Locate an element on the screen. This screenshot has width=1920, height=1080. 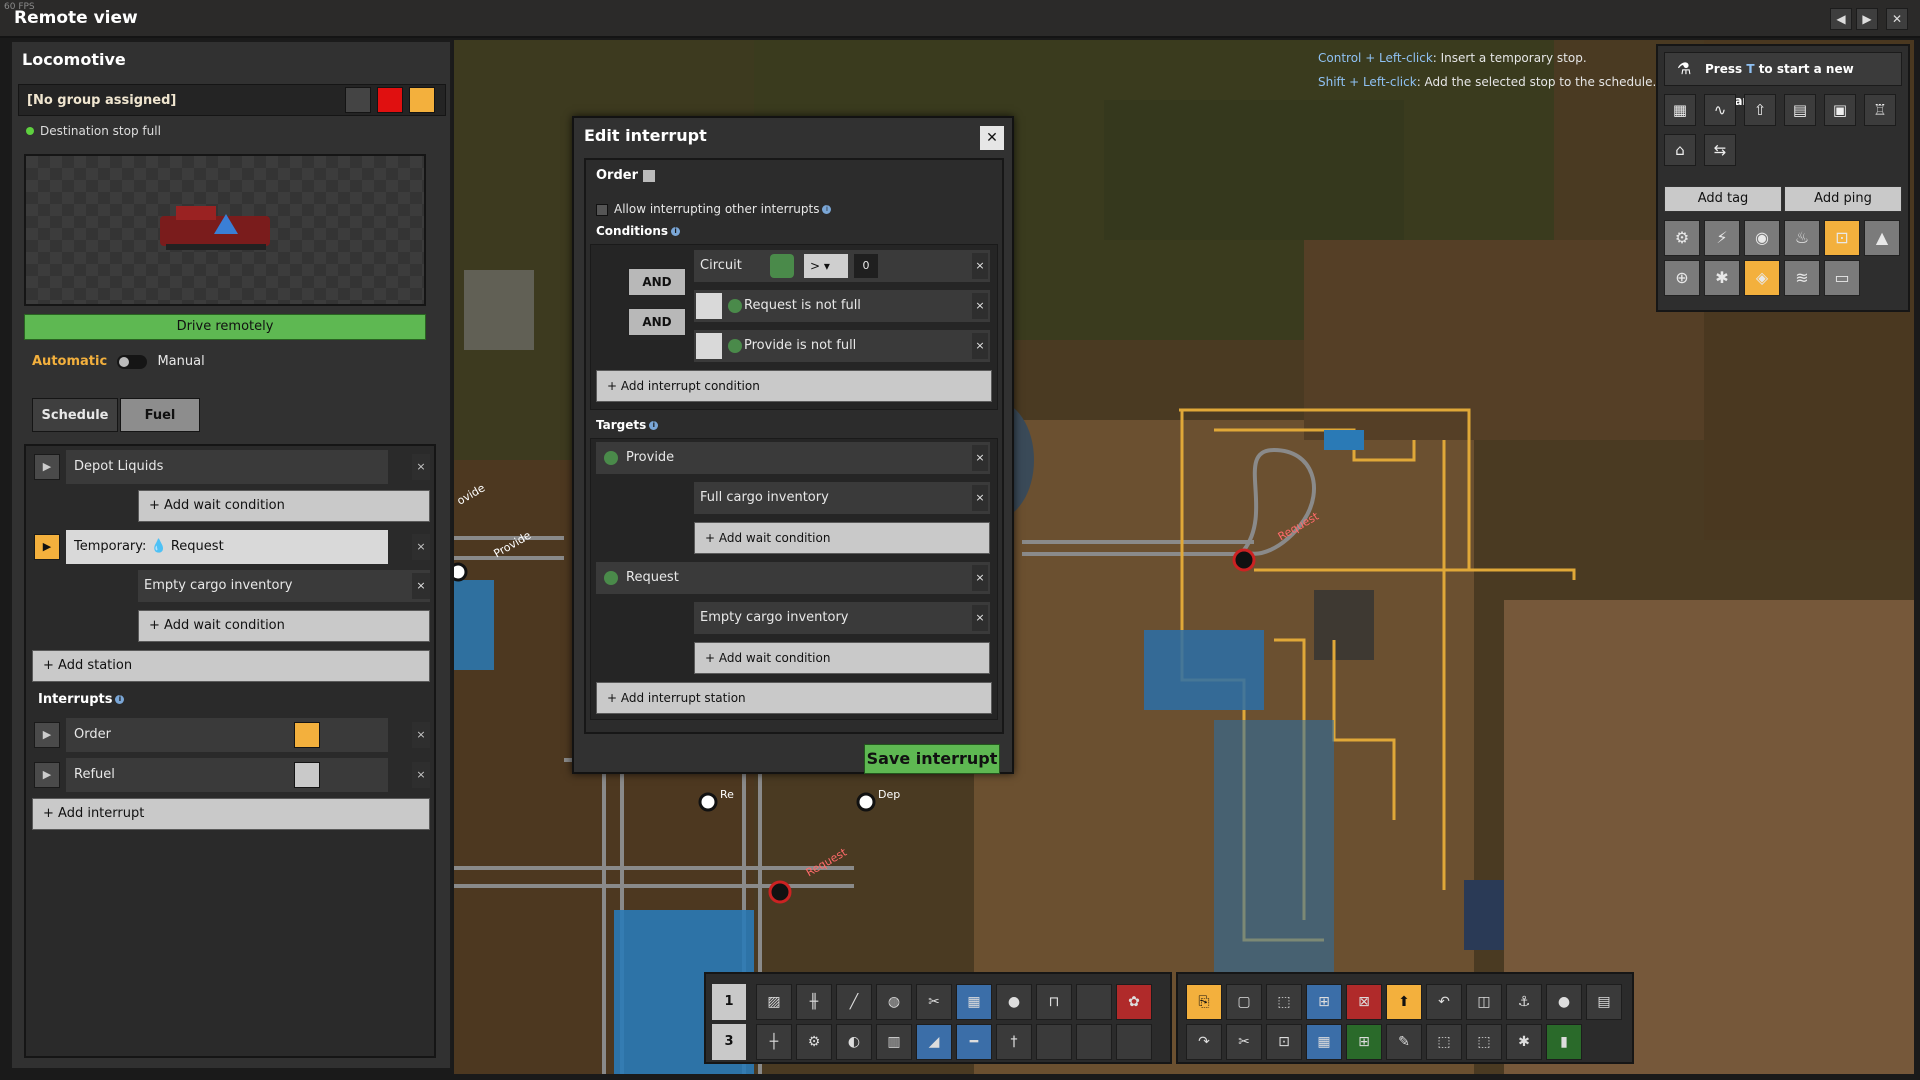
save-interrupt-button: Save interrupt is located at coordinates (932, 759).